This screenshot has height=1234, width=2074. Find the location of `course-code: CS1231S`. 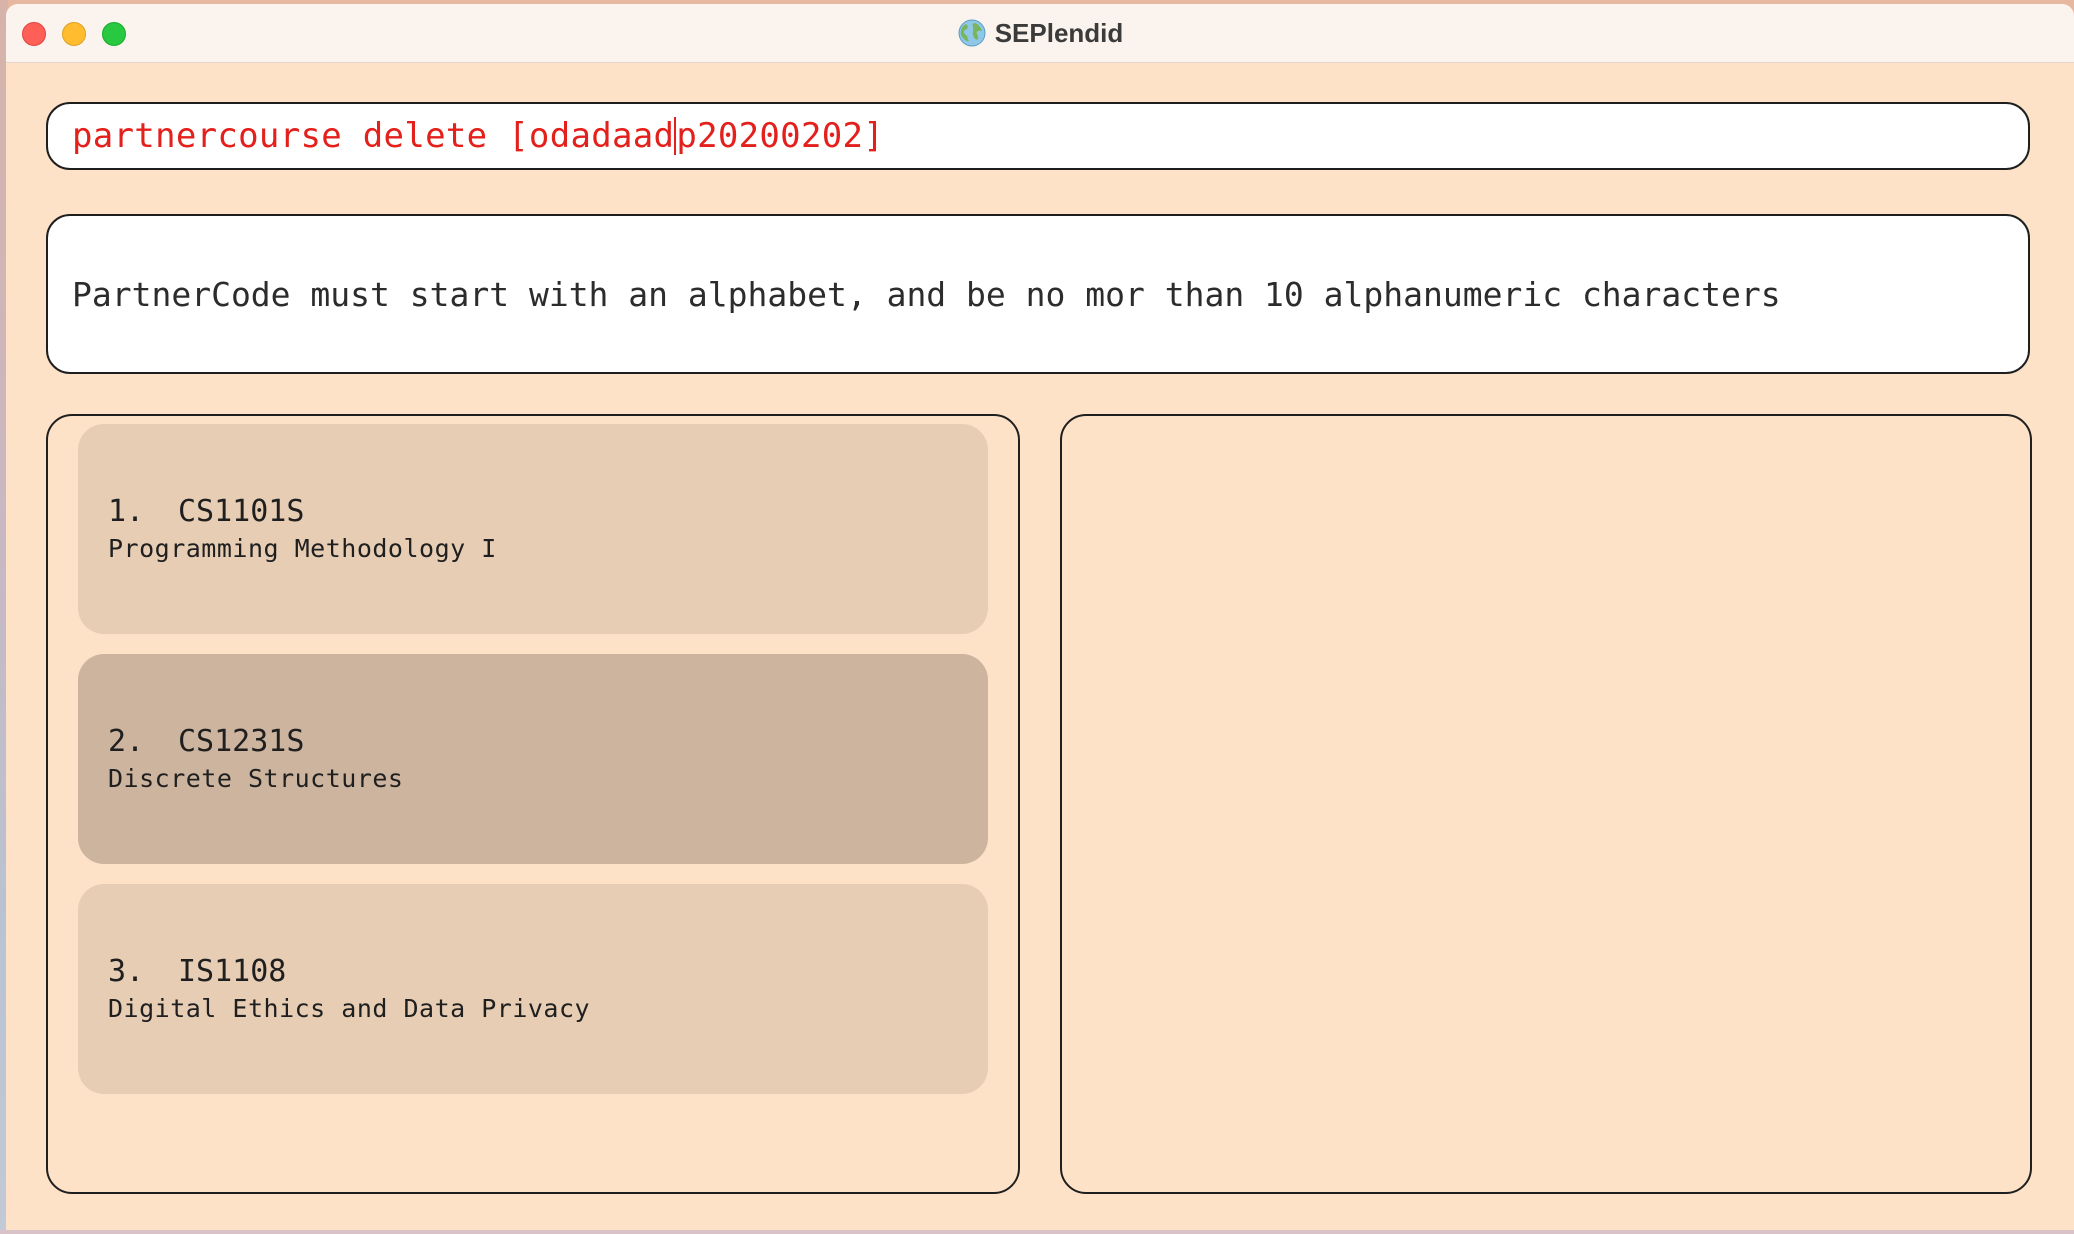

course-code: CS1231S is located at coordinates (241, 741).